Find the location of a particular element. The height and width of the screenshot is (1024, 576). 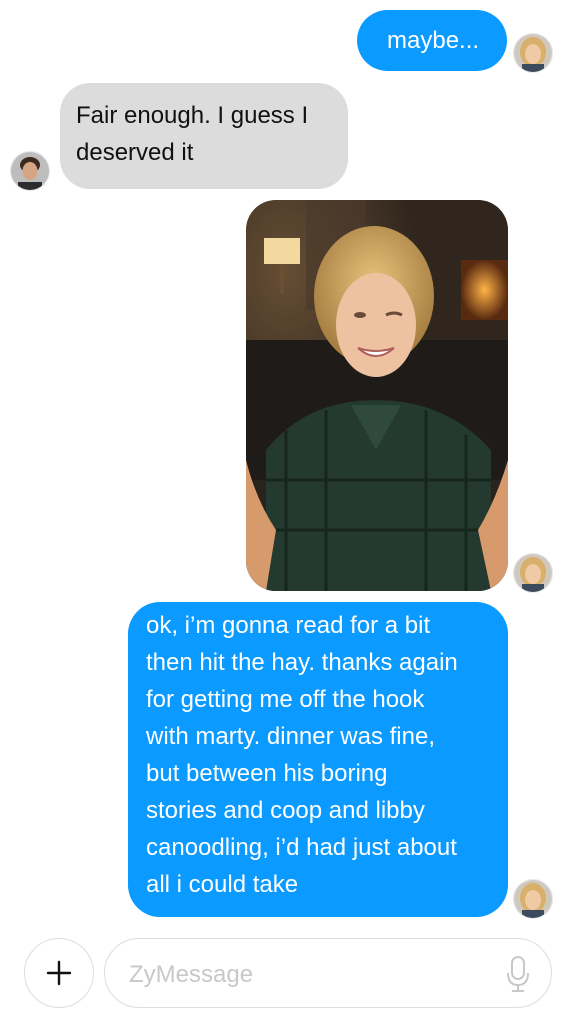

message-text-line: Fair enough. I guess I is located at coordinates (192, 115).